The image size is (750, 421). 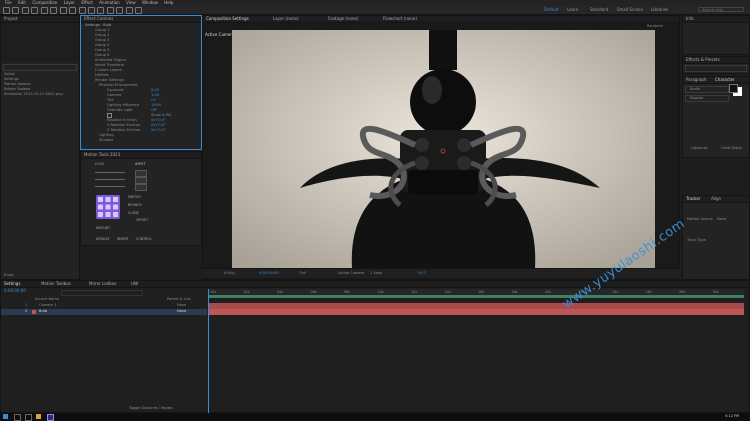 What do you see at coordinates (630, 10) in the screenshot?
I see `workspace-small-screen: Small Screen` at bounding box center [630, 10].